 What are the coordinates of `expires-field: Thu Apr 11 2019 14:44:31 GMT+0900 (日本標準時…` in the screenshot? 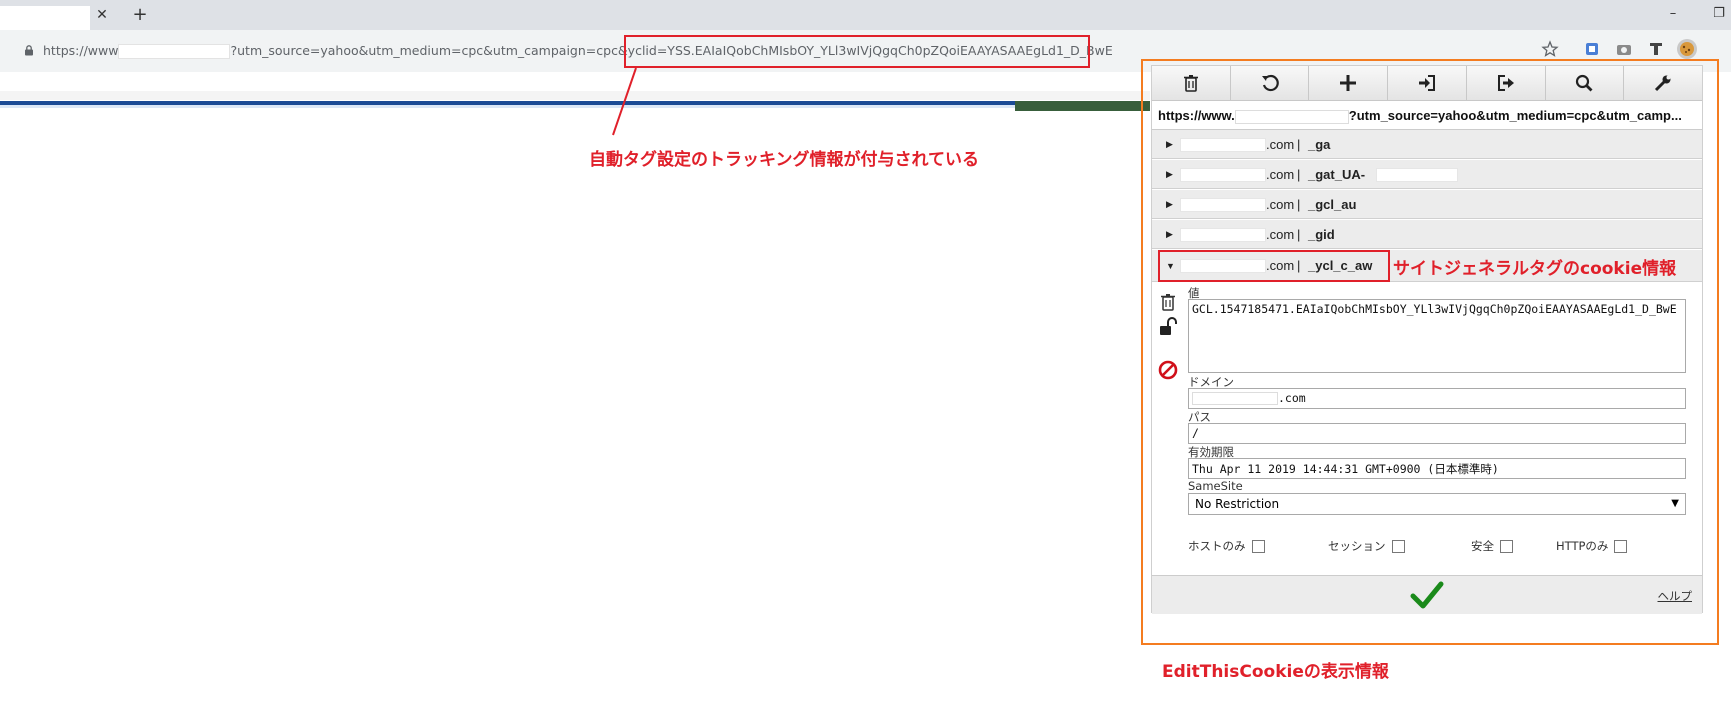 It's located at (1437, 468).